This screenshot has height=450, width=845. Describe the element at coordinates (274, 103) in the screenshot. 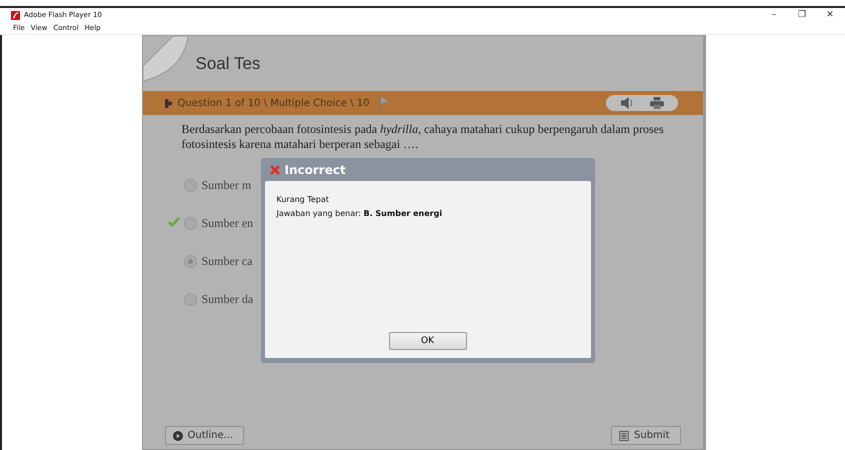

I see `question-info: Question 1 of 10 \ Multiple Choice \ 10` at that location.